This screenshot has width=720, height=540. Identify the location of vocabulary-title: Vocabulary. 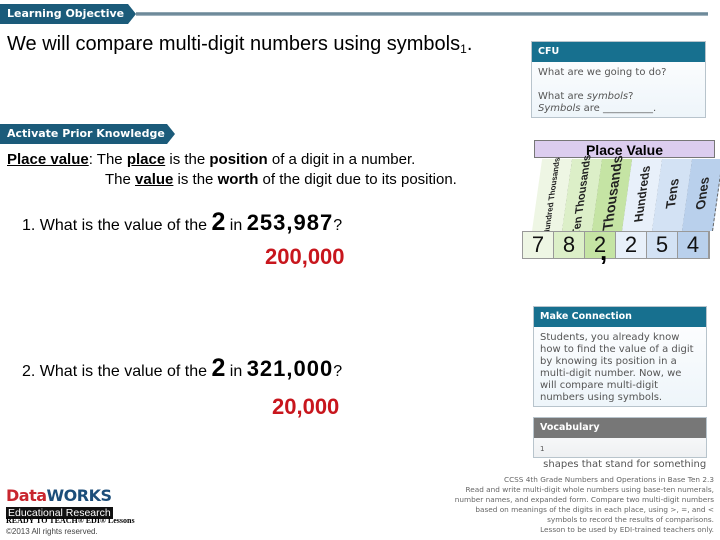
(620, 428).